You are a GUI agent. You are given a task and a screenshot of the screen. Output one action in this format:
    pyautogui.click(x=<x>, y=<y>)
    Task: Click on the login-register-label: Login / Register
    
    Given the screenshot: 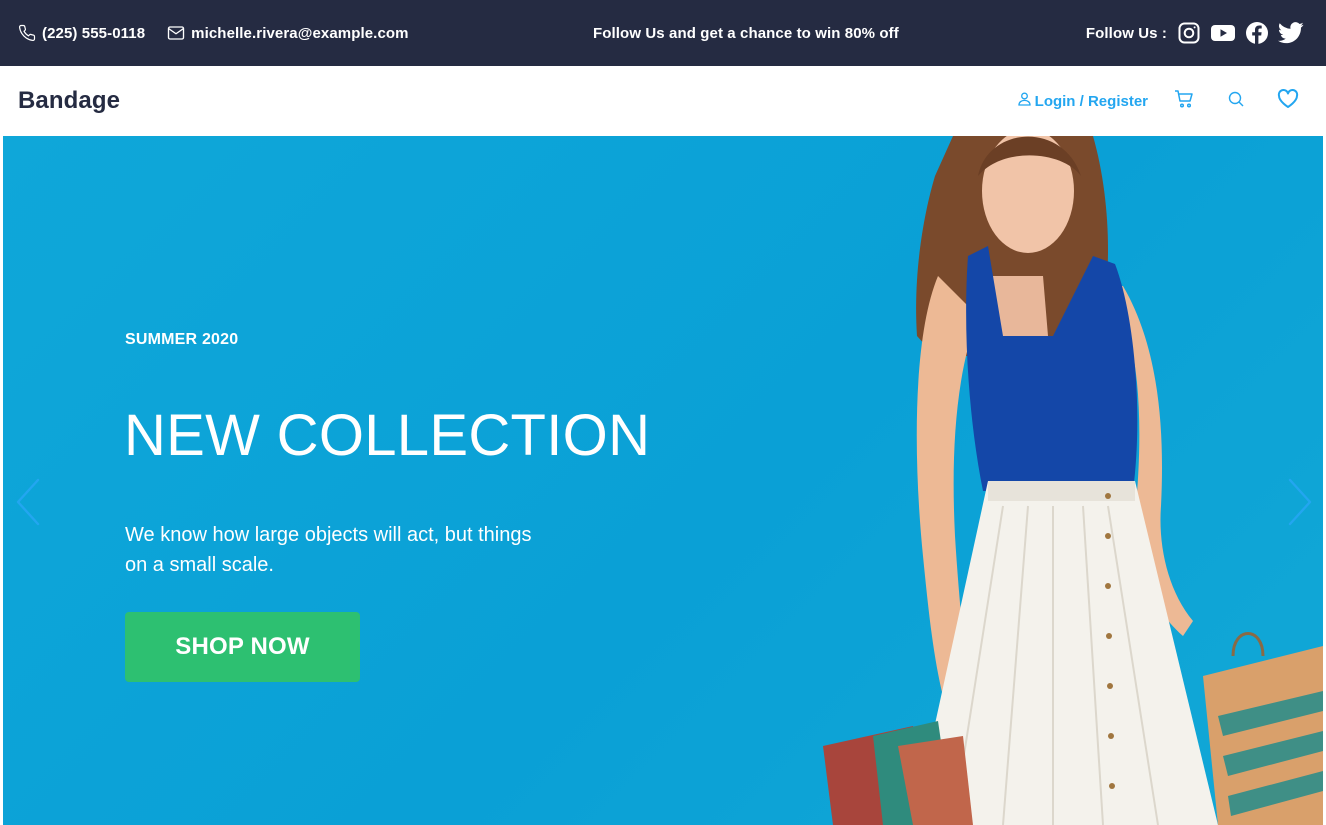 What is the action you would take?
    pyautogui.click(x=1091, y=101)
    